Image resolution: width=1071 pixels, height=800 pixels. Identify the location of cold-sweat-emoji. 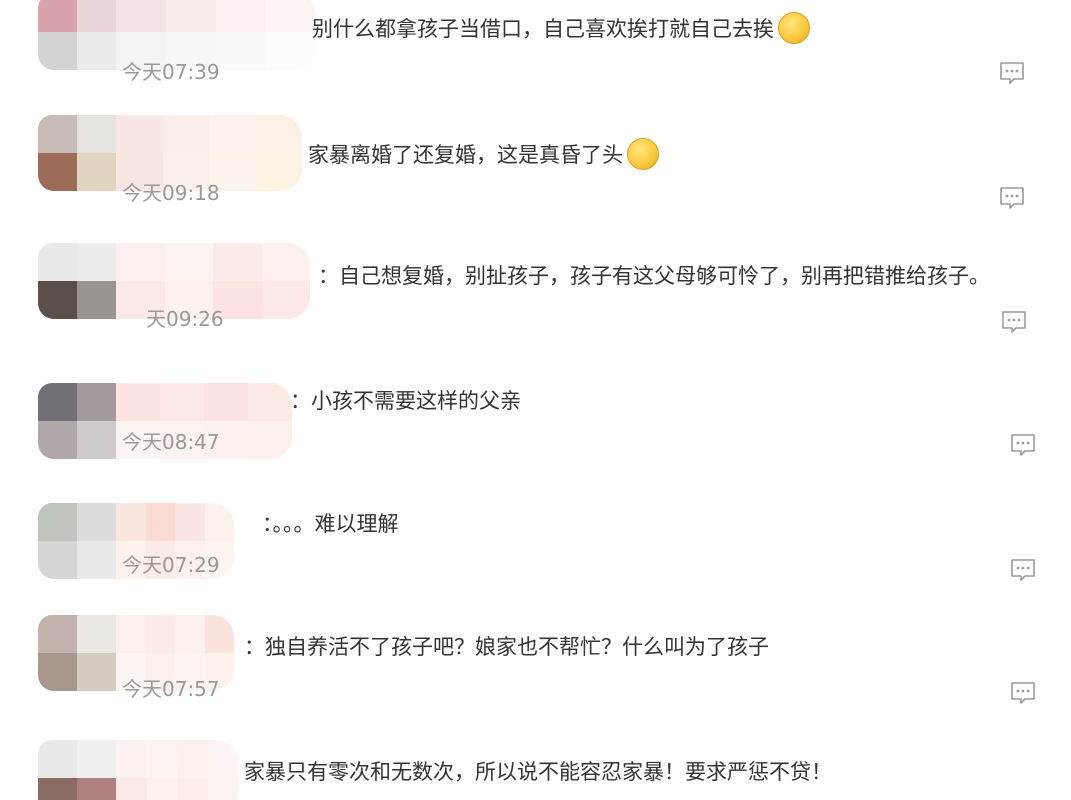
(643, 154).